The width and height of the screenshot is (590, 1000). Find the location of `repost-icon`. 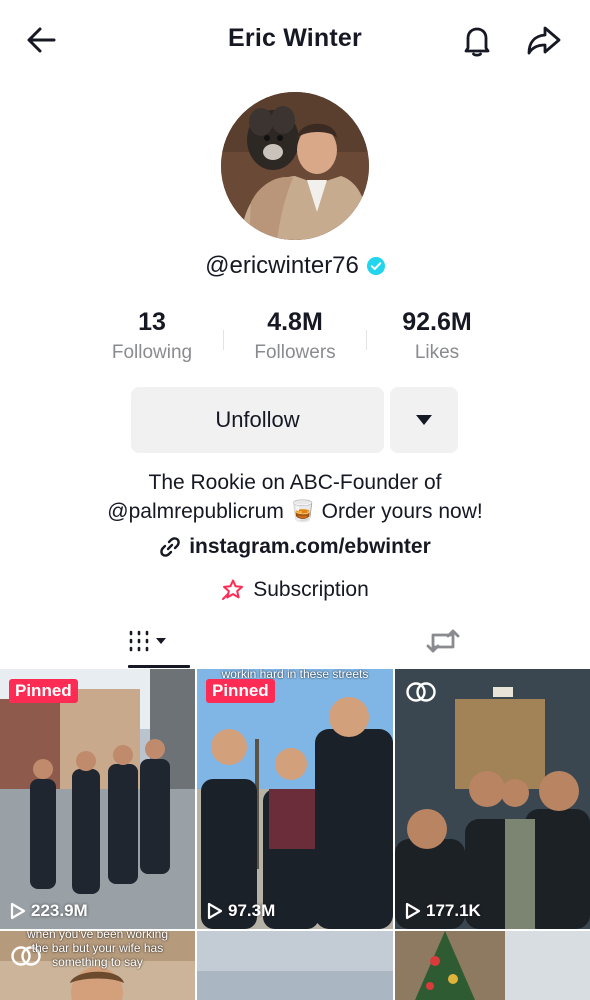

repost-icon is located at coordinates (442, 641).